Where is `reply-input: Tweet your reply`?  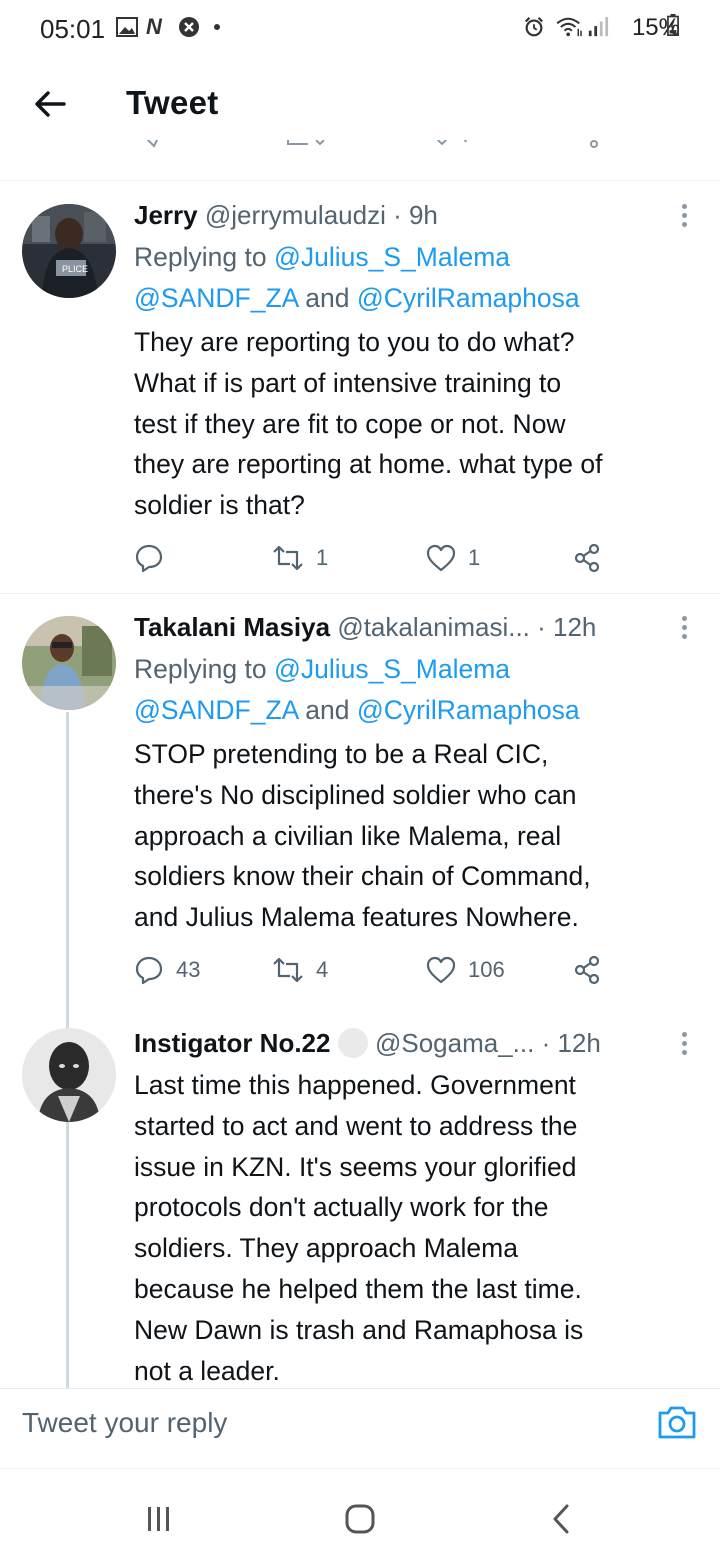
reply-input: Tweet your reply is located at coordinates (124, 1423).